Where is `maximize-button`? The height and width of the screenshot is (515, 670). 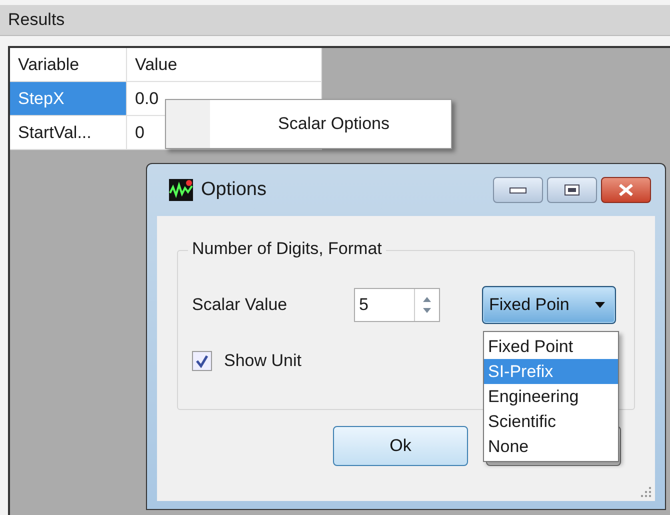
maximize-button is located at coordinates (572, 190).